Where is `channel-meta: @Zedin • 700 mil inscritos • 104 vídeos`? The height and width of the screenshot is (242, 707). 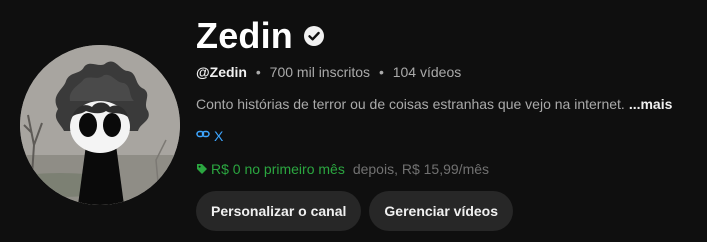 channel-meta: @Zedin • 700 mil inscritos • 104 vídeos is located at coordinates (328, 72).